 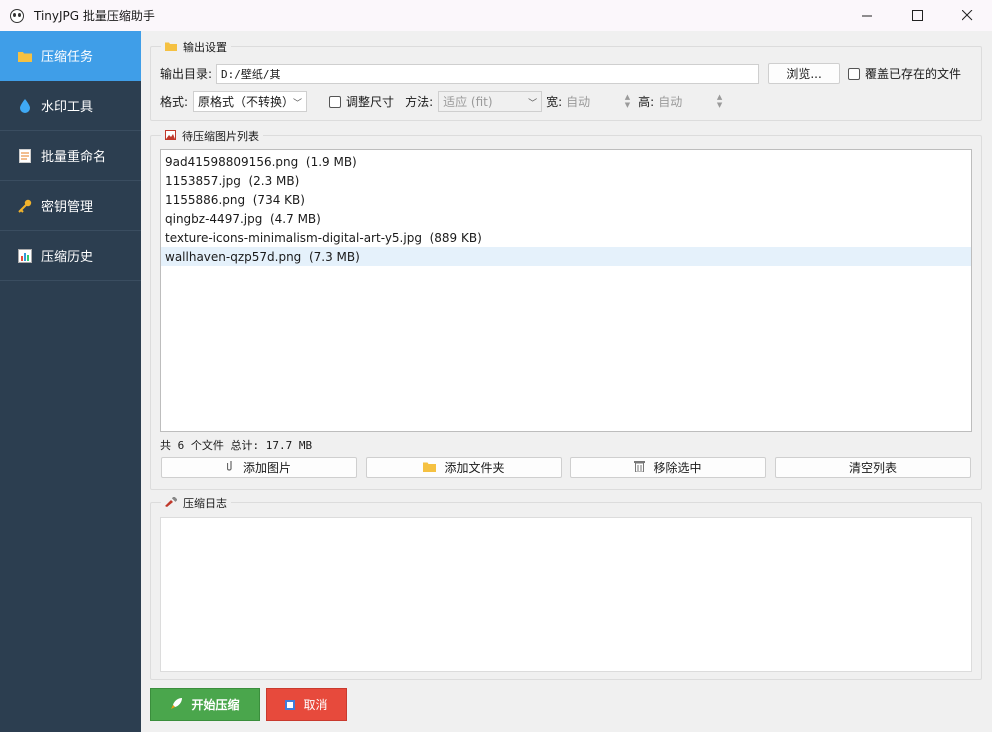 What do you see at coordinates (566, 199) in the screenshot?
I see `list-item: 1155886.png (734 KB)` at bounding box center [566, 199].